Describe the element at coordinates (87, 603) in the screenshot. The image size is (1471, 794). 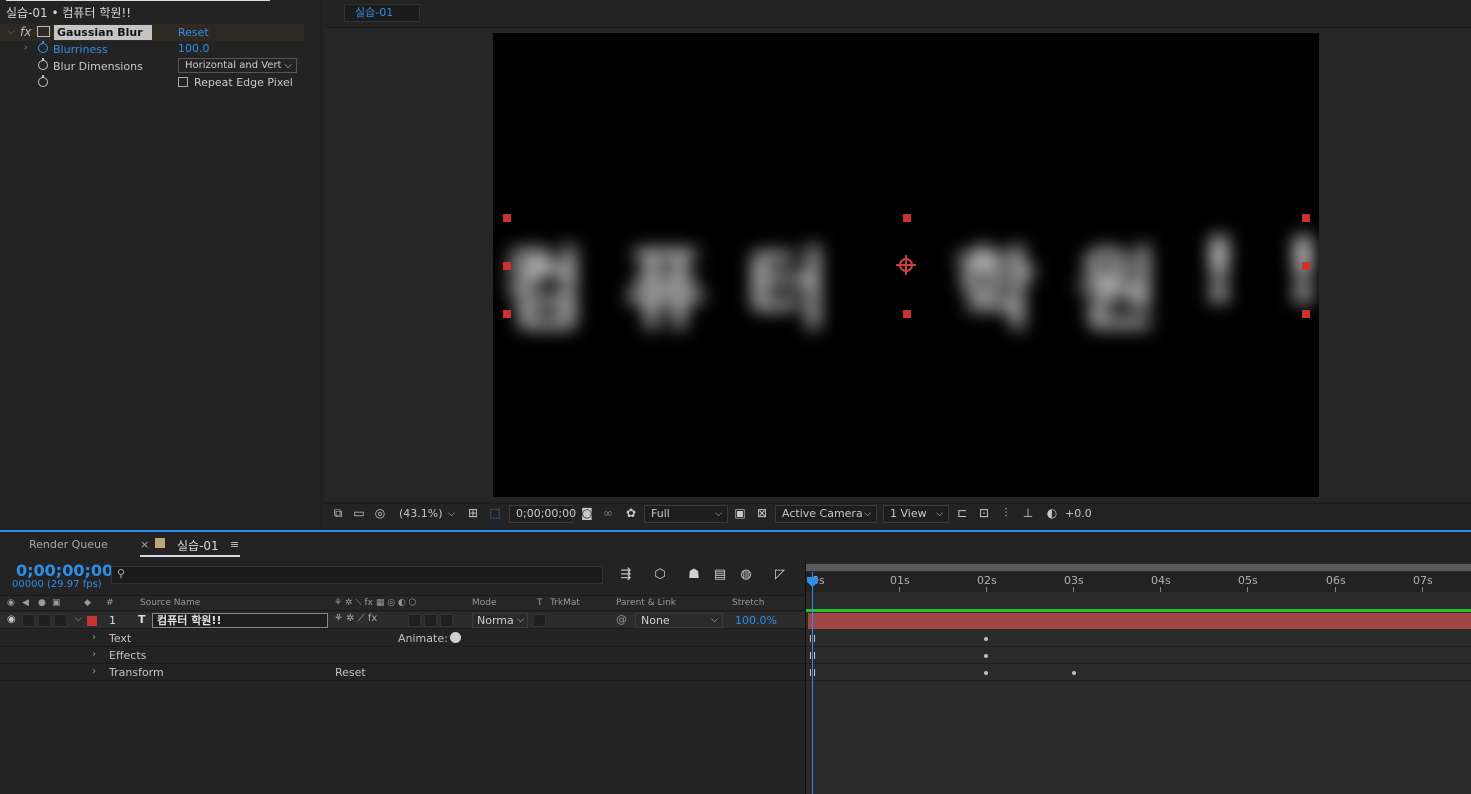
I see `label-icon: ◆` at that location.